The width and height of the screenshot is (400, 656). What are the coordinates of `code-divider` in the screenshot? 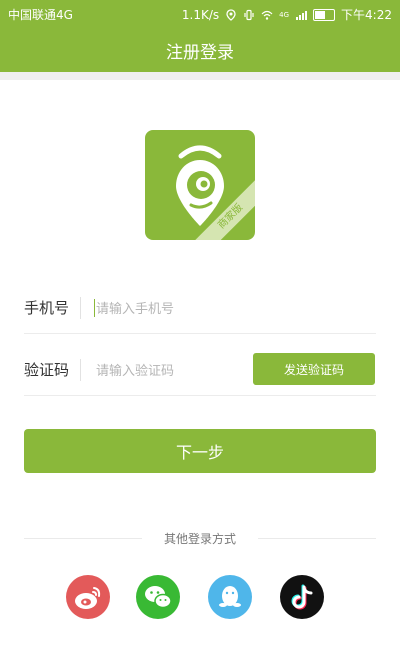 It's located at (80, 370).